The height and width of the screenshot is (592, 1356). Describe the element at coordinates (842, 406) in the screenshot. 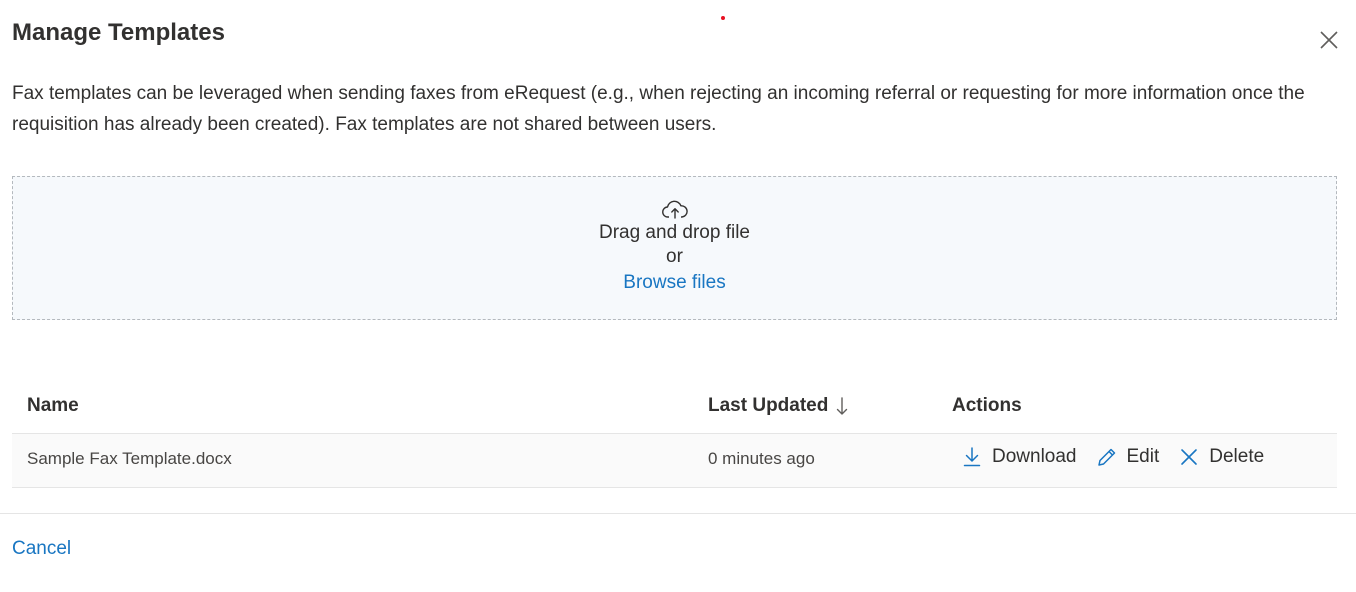

I see `arrow-down-icon` at that location.